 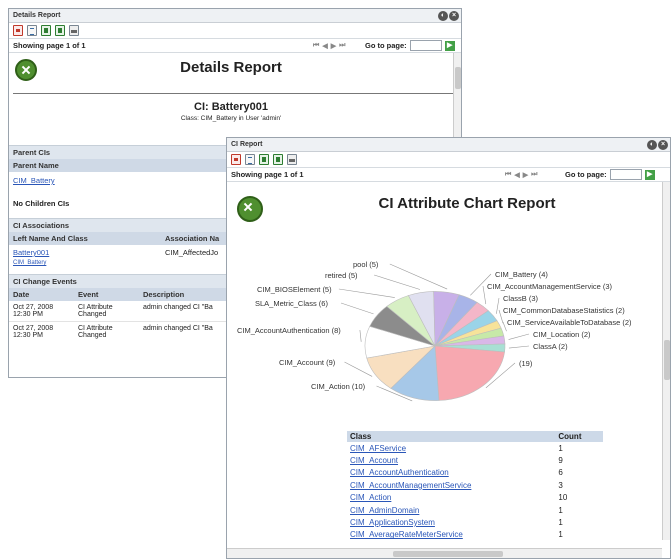 I want to click on ci-subtitle: Class: CIM_Battery in User 'admin', so click(x=231, y=118).